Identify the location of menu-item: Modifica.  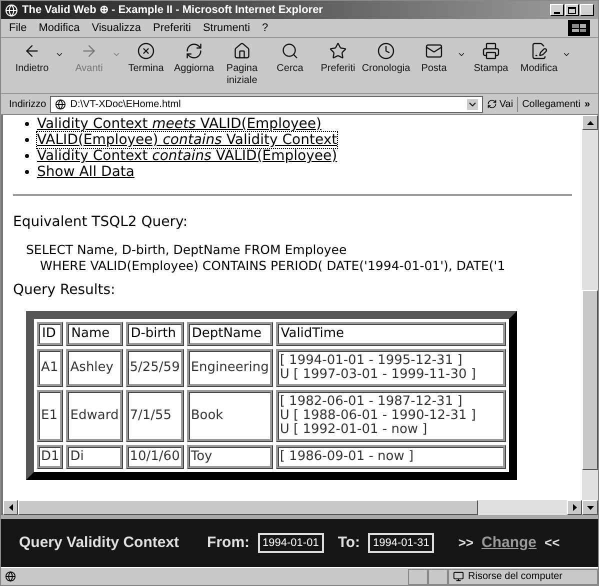
(59, 28).